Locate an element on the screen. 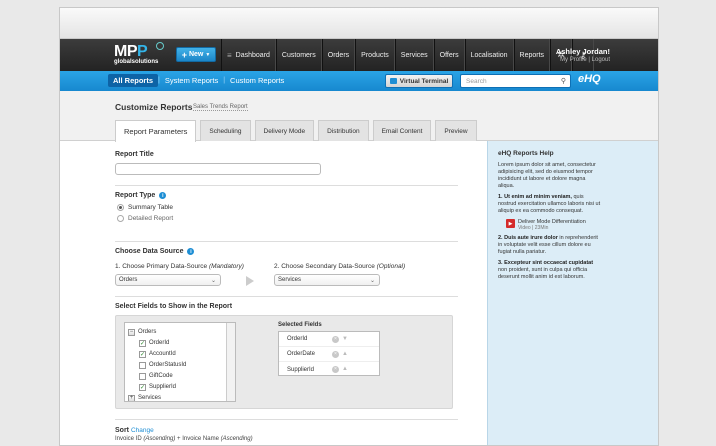 This screenshot has height=446, width=716. primary-source-select: Orders ⌄ is located at coordinates (168, 280).